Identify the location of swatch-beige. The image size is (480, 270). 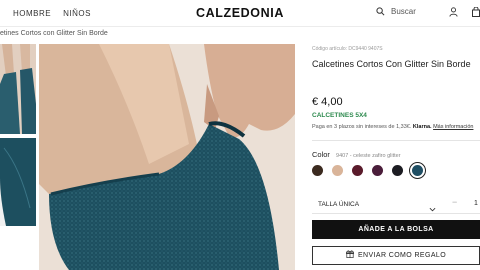
(337, 170).